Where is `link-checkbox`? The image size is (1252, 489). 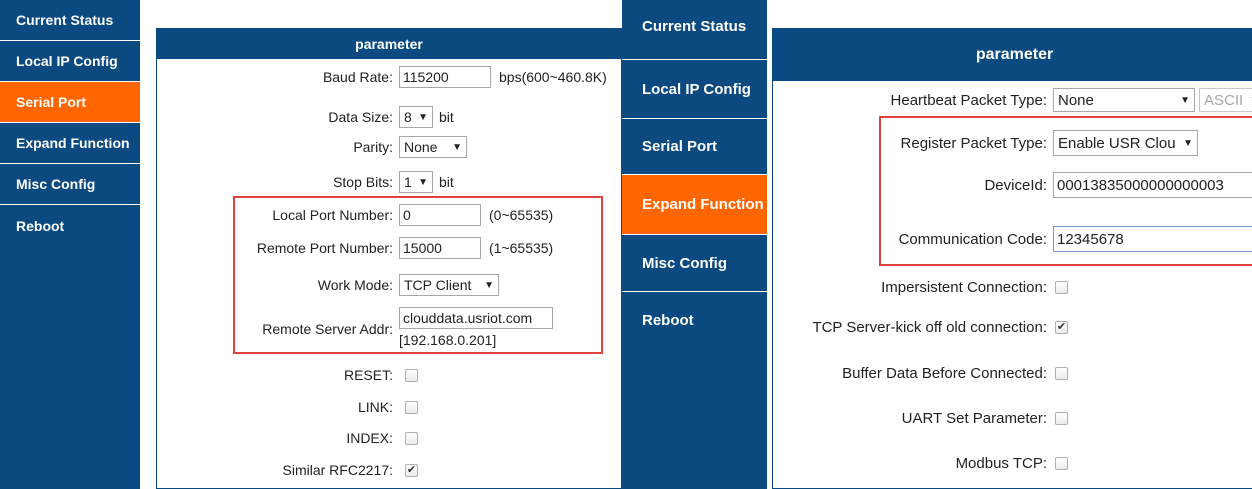
link-checkbox is located at coordinates (411, 407).